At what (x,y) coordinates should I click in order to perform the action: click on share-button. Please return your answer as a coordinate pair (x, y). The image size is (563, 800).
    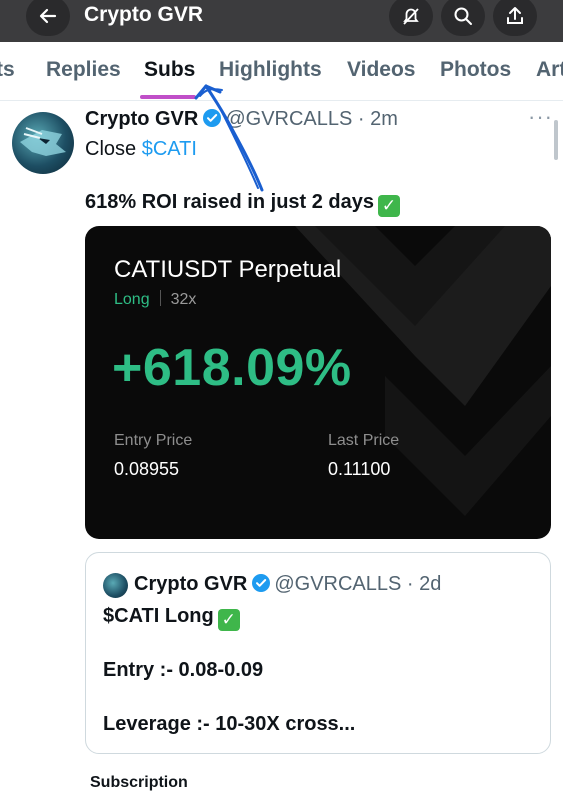
    Looking at the image, I should click on (515, 18).